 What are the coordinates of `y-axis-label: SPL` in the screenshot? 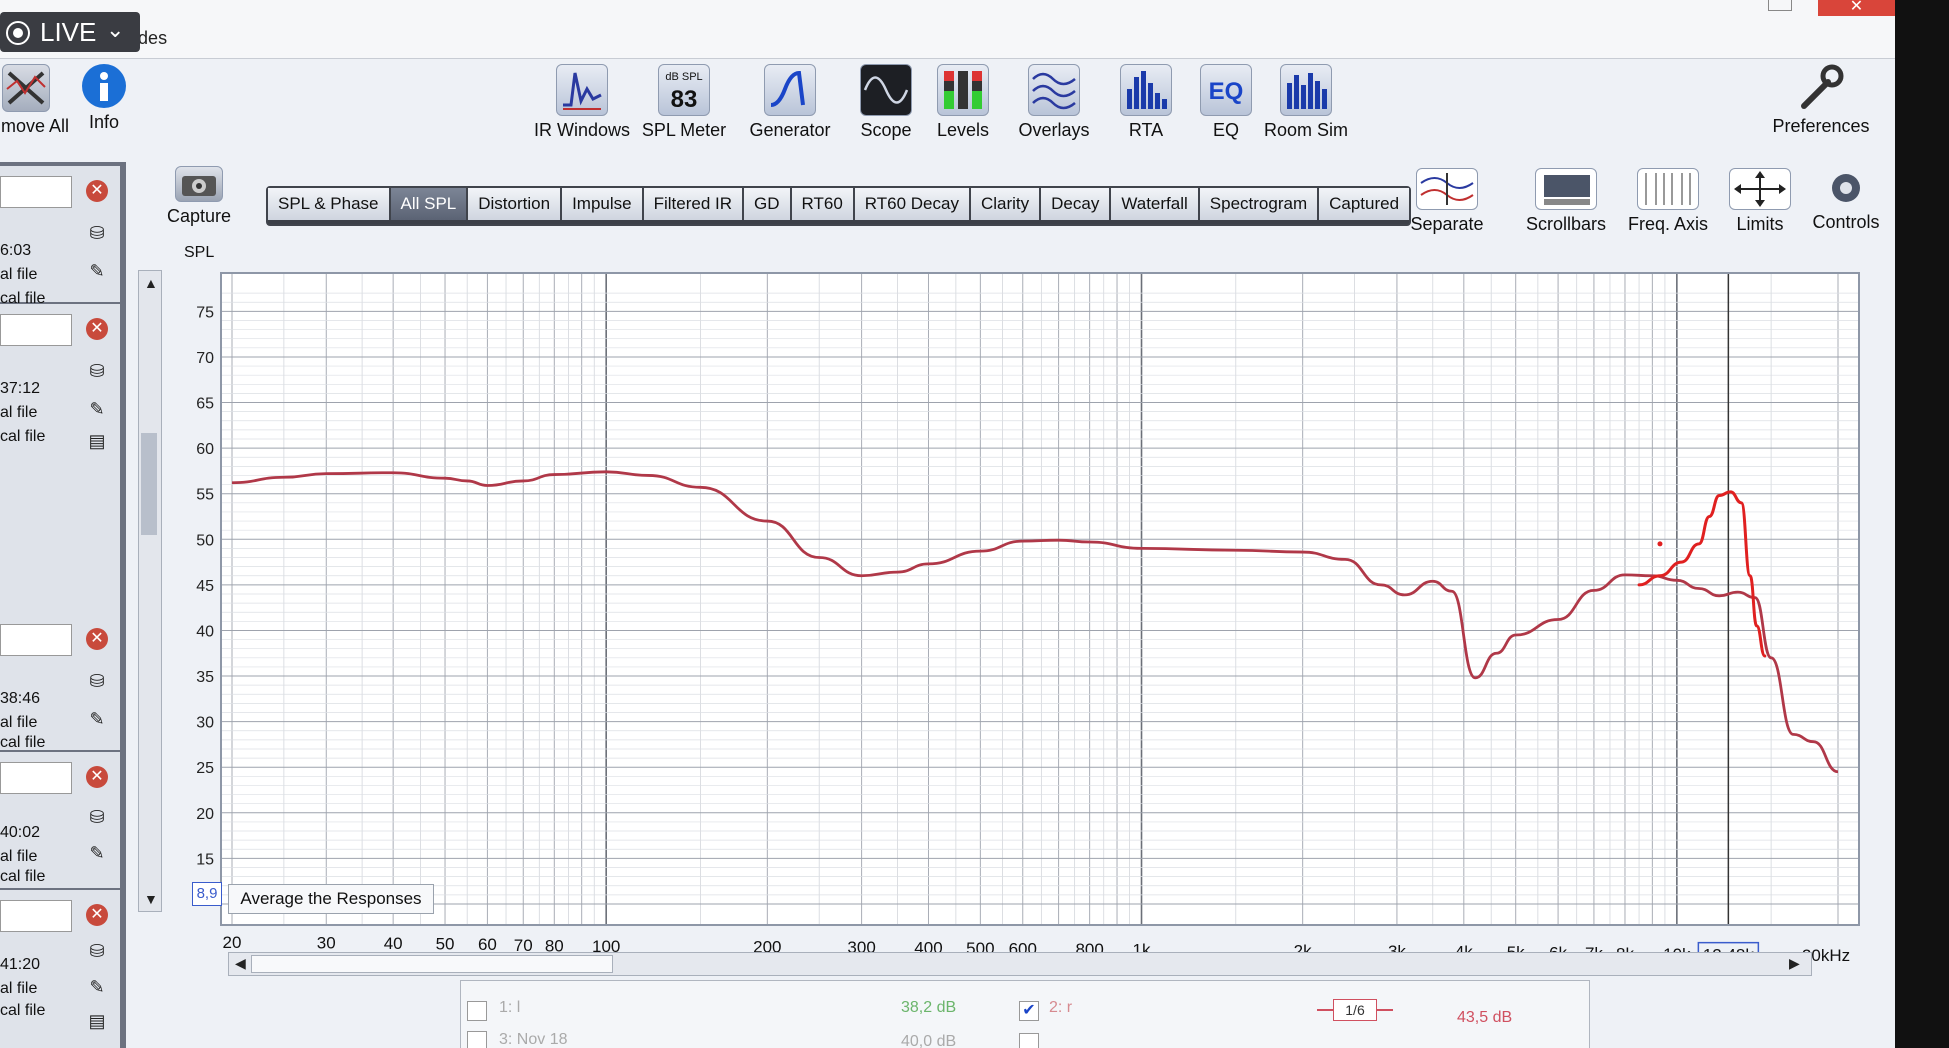 It's located at (199, 252).